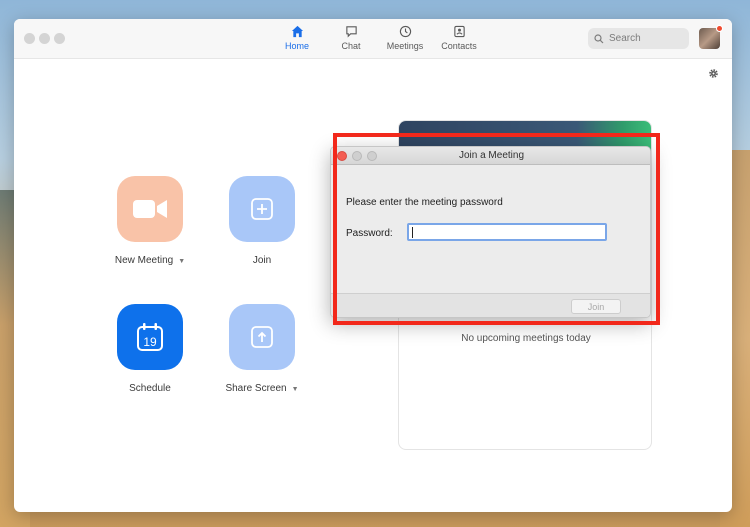  I want to click on upload-arrow-icon, so click(262, 337).